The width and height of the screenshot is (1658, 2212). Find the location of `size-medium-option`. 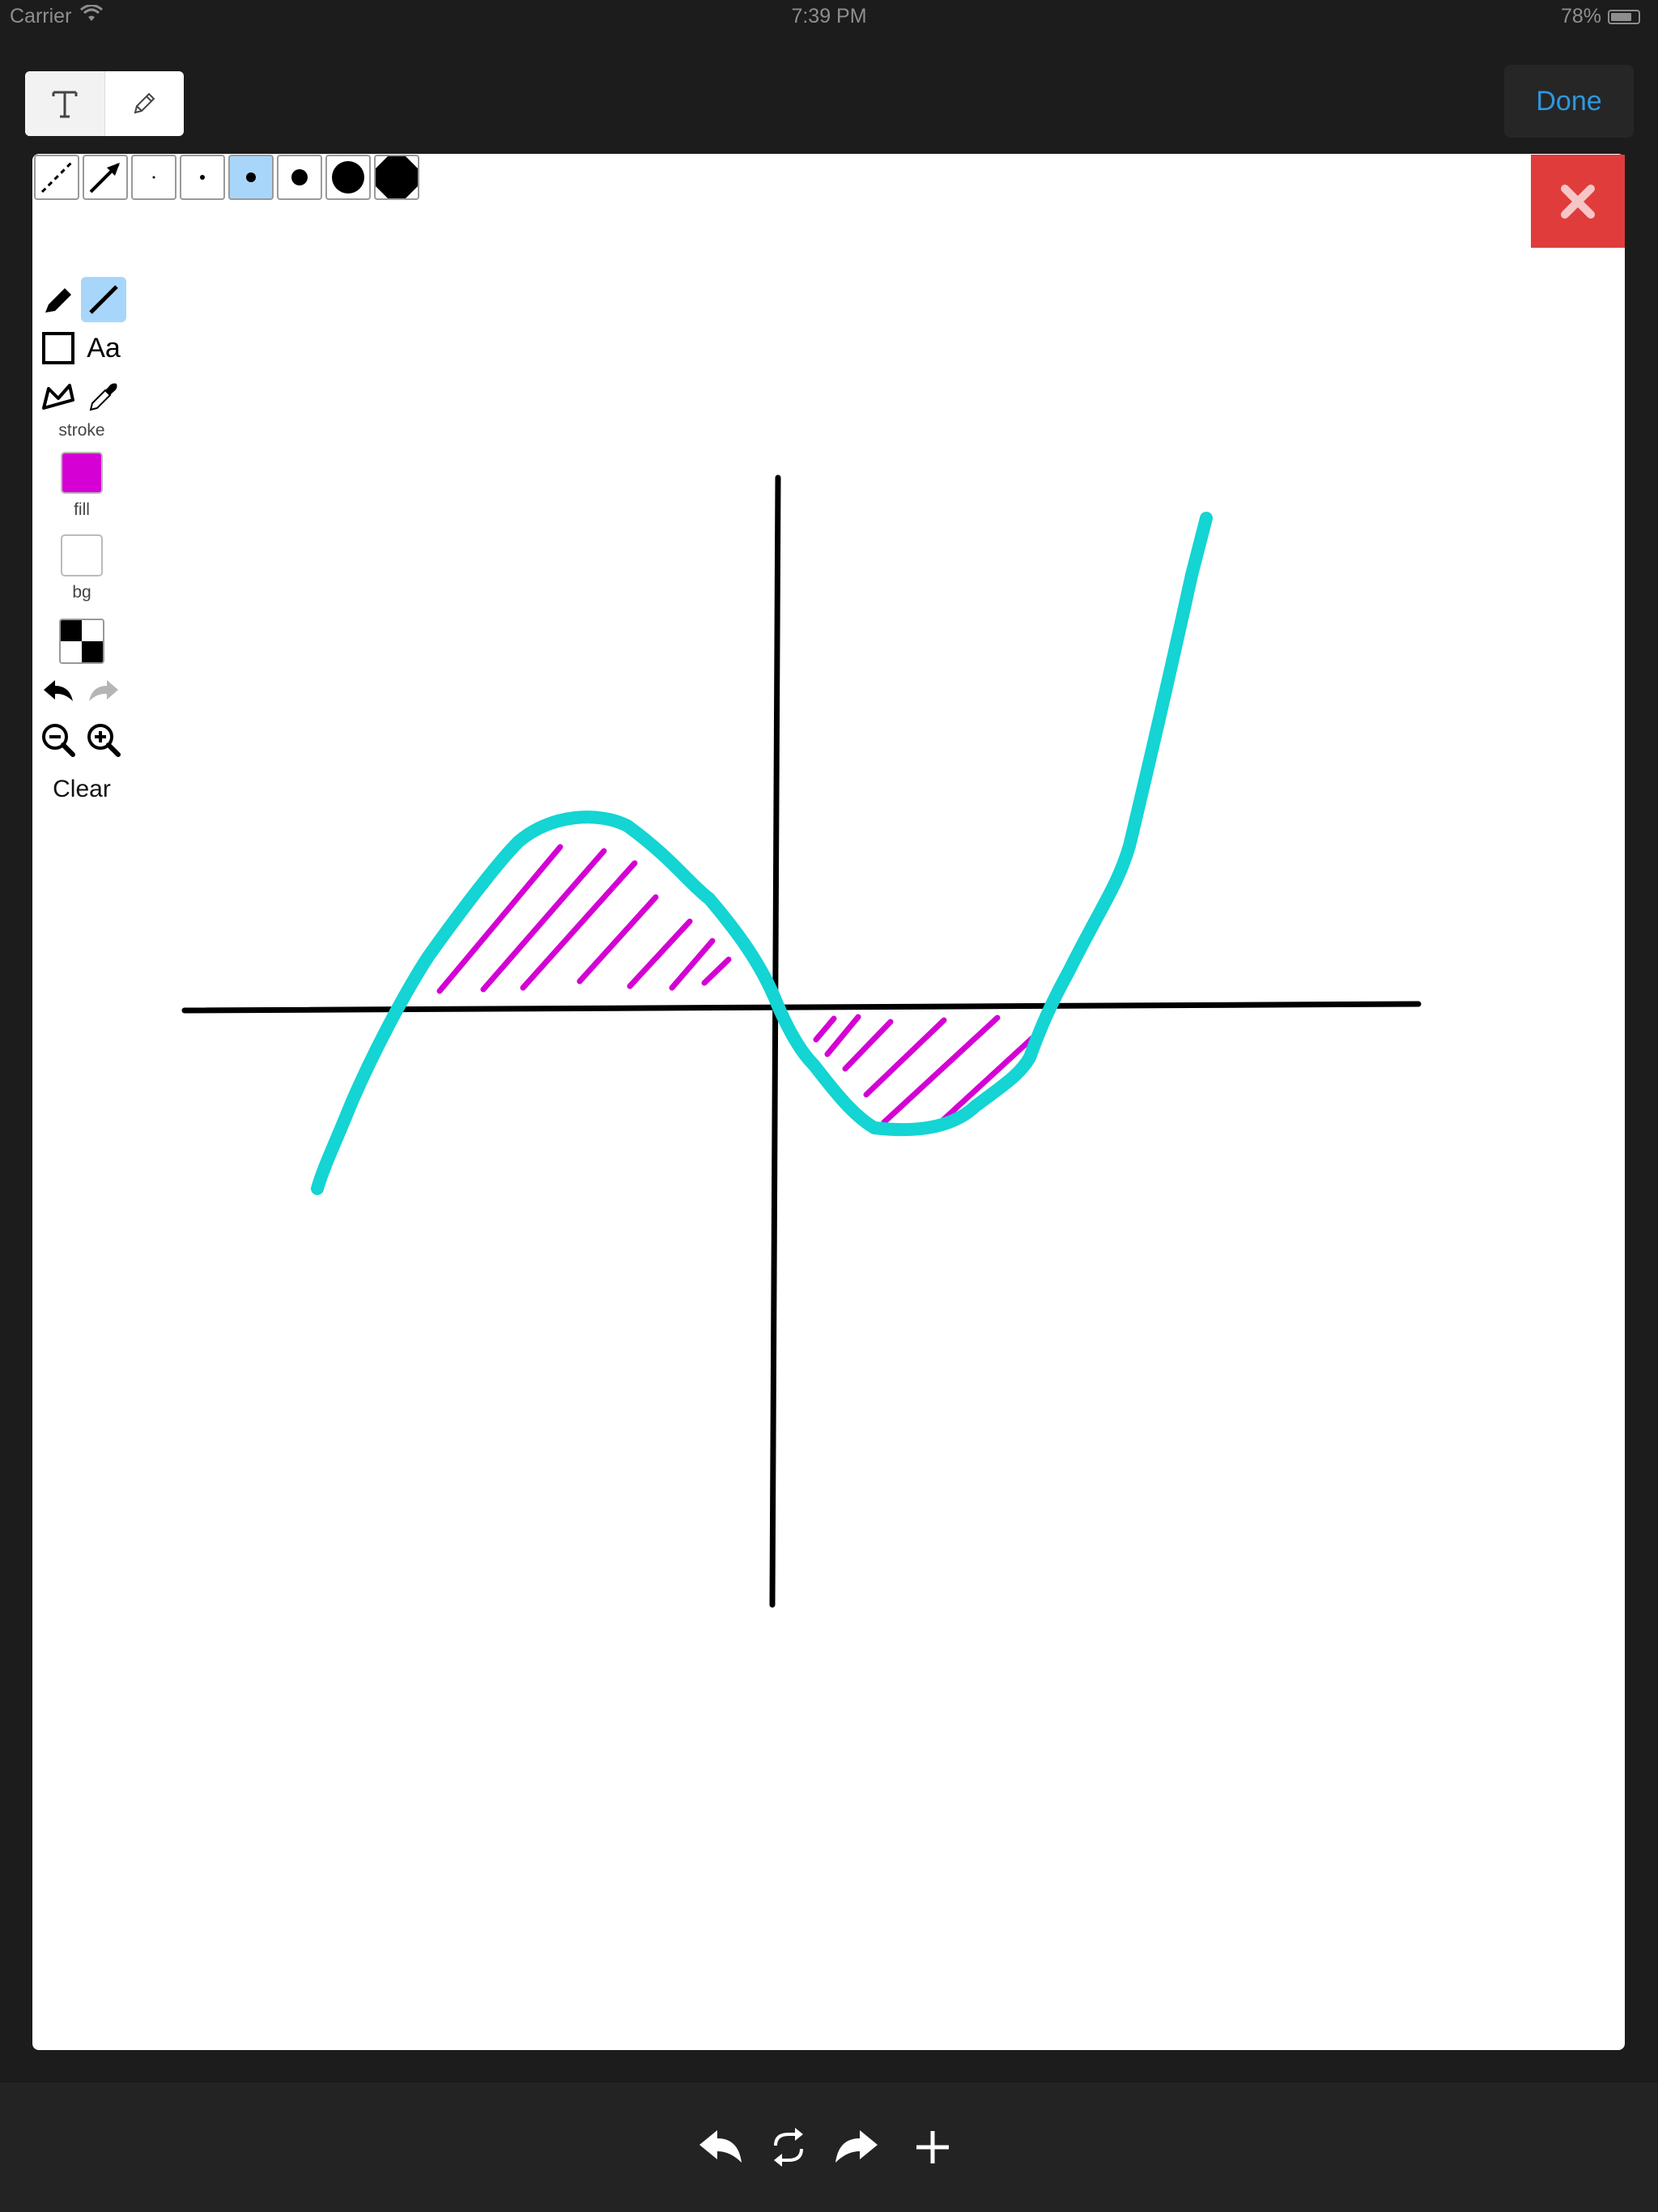

size-medium-option is located at coordinates (251, 178).